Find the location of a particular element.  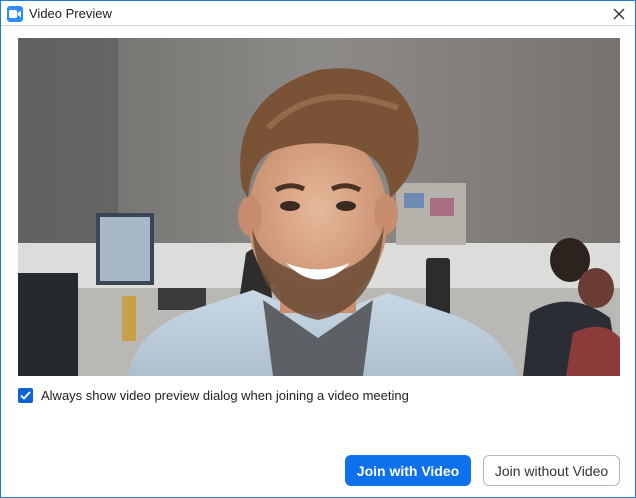

zoom-video-camera-icon is located at coordinates (15, 14).